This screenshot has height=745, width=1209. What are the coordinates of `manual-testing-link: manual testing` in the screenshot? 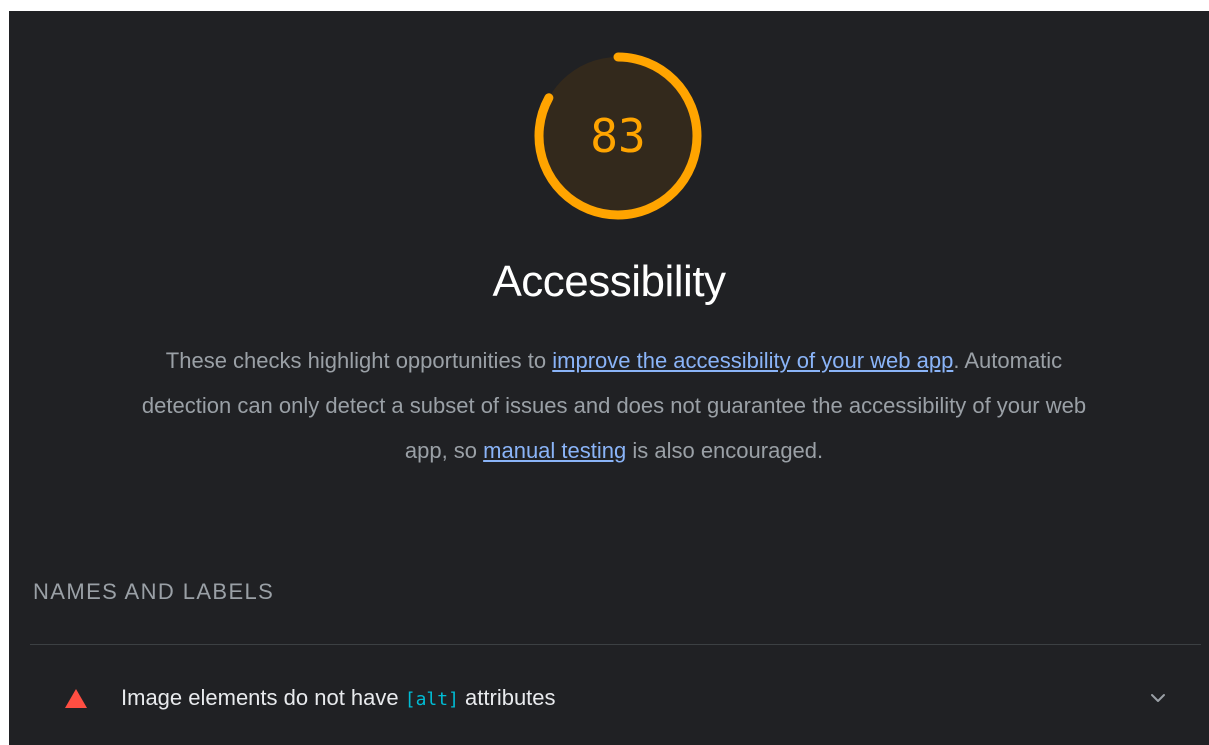 It's located at (554, 450).